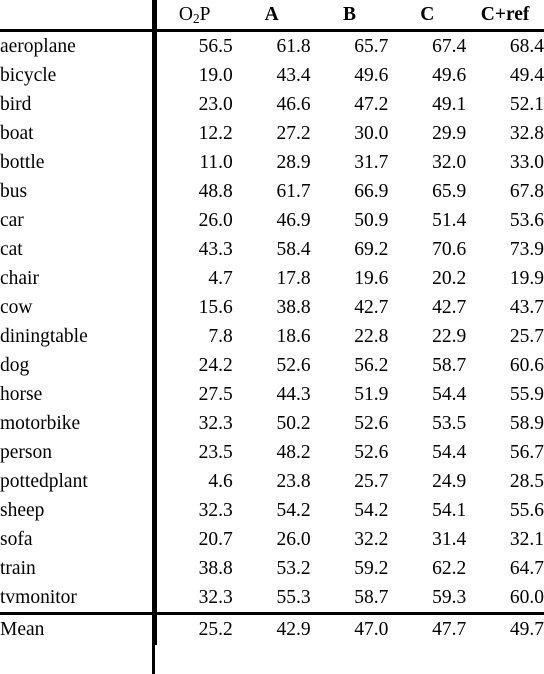  I want to click on table-summary-row: Mean 25.2 42.9 47.0 47.7 49.7, so click(272, 628).